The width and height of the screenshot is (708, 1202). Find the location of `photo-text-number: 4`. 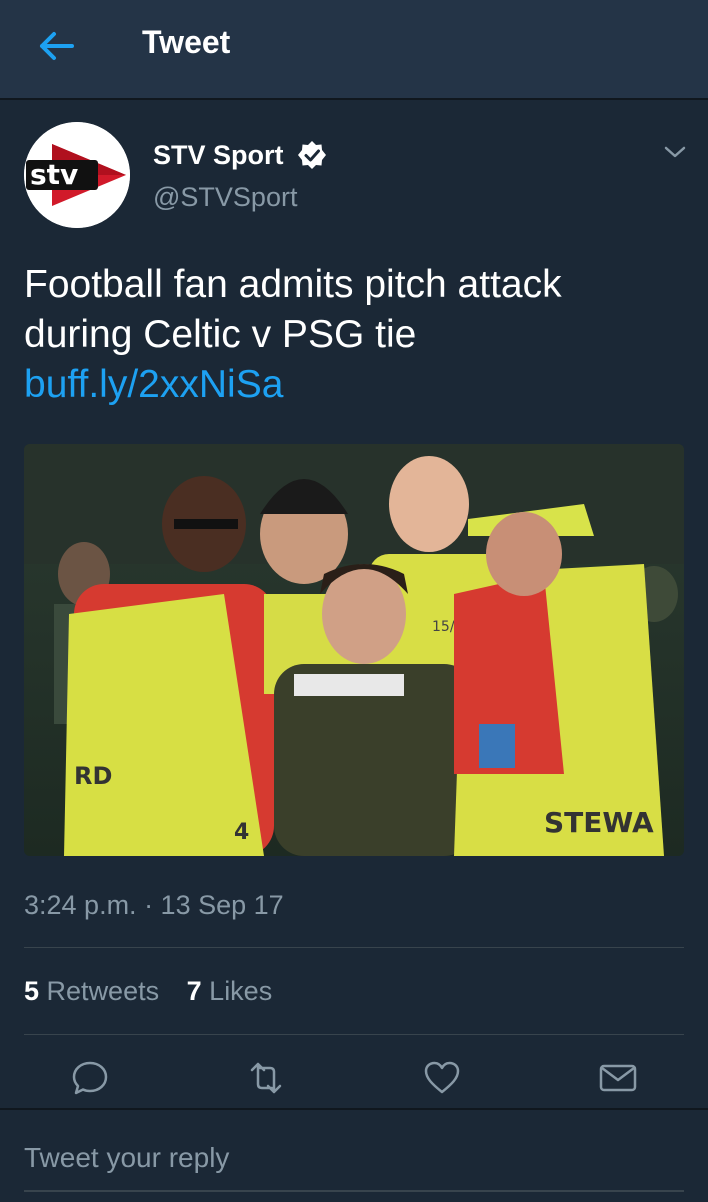

photo-text-number: 4 is located at coordinates (241, 832).